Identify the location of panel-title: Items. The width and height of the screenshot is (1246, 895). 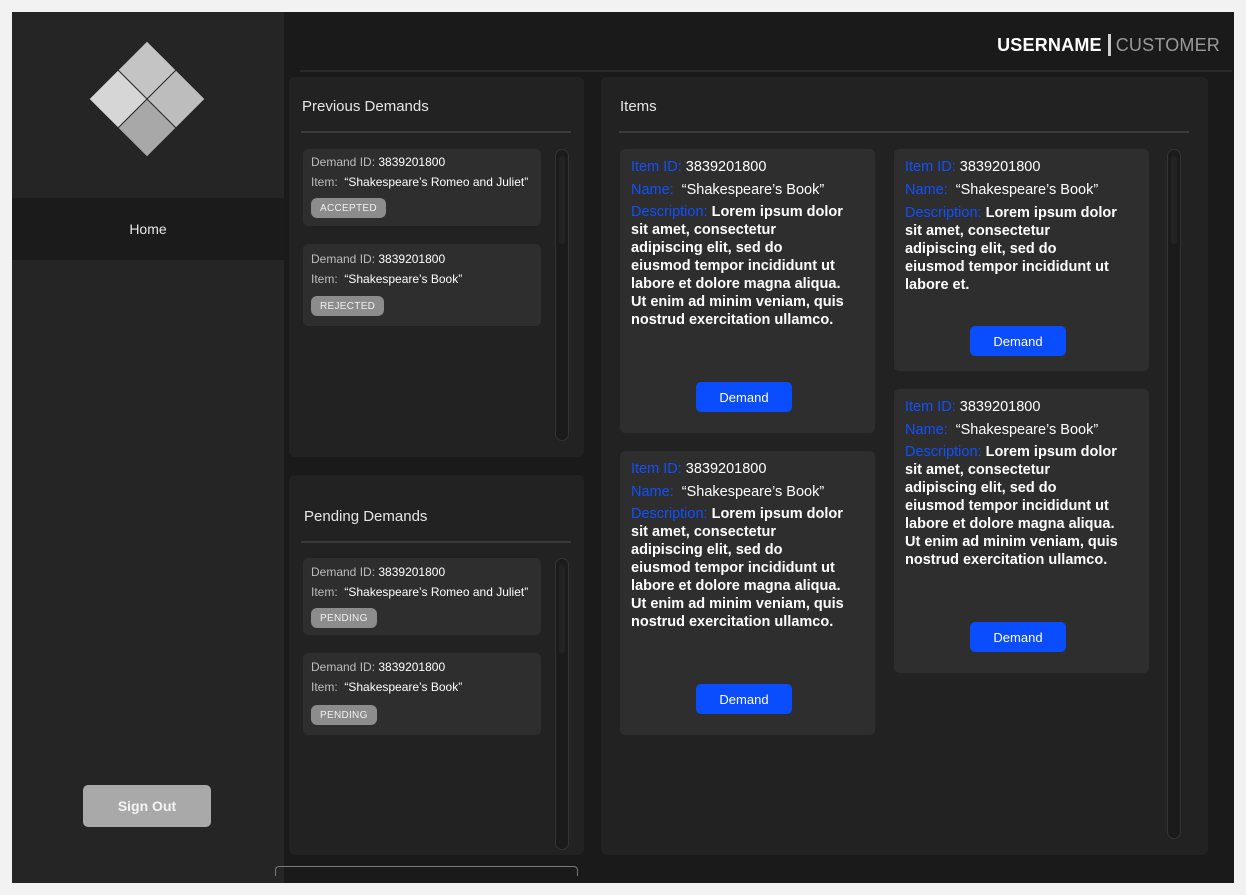
(638, 106).